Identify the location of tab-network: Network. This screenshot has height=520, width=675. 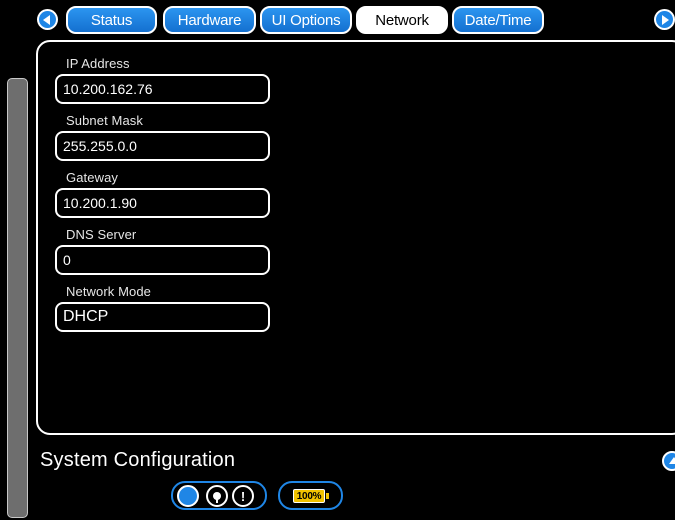
(402, 20).